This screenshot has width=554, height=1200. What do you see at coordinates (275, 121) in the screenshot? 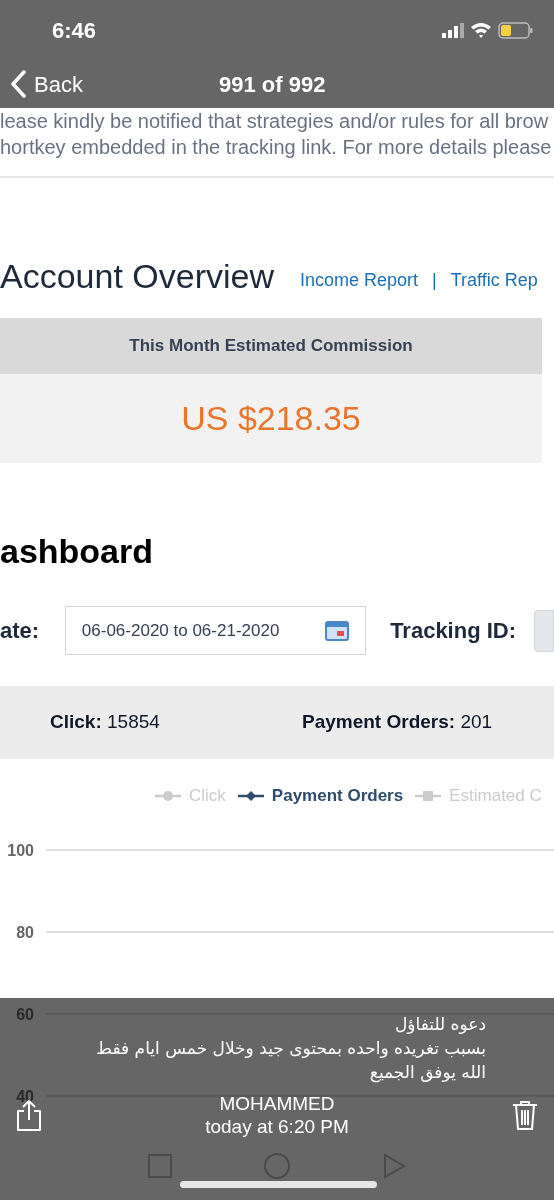
I see `notice-text: lease kindly be notified that strategies and/or rules for all brow` at bounding box center [275, 121].